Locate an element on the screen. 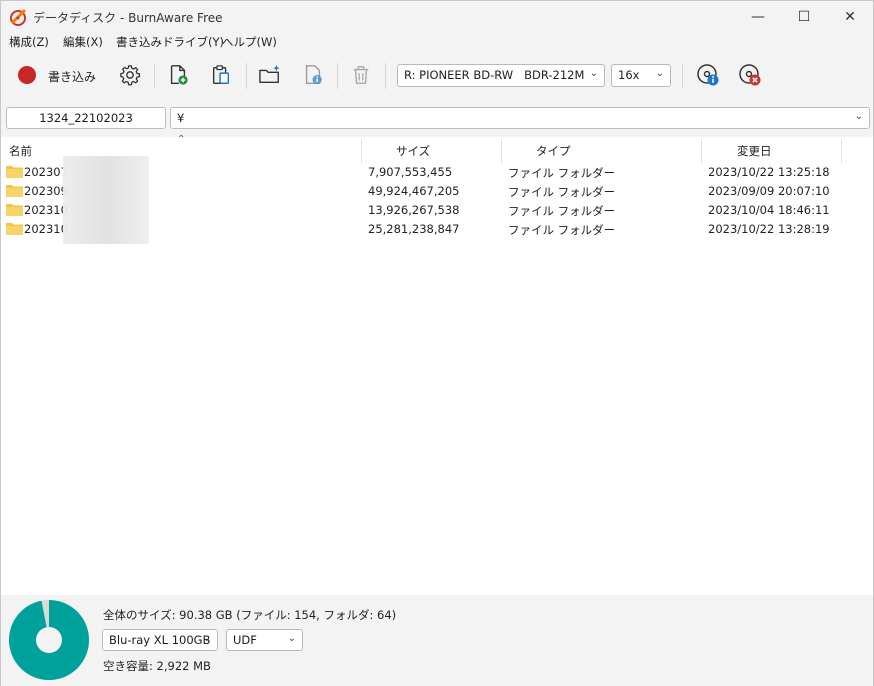  row-size: 25,281,238,847 is located at coordinates (414, 229).